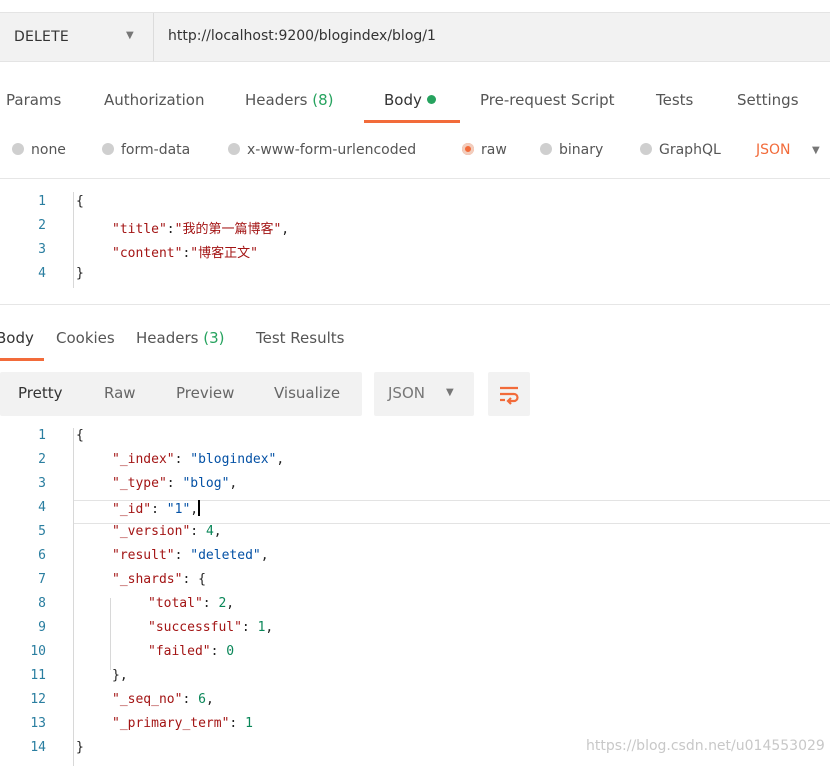 The image size is (830, 766). Describe the element at coordinates (581, 150) in the screenshot. I see `radio-binary-label: binary` at that location.